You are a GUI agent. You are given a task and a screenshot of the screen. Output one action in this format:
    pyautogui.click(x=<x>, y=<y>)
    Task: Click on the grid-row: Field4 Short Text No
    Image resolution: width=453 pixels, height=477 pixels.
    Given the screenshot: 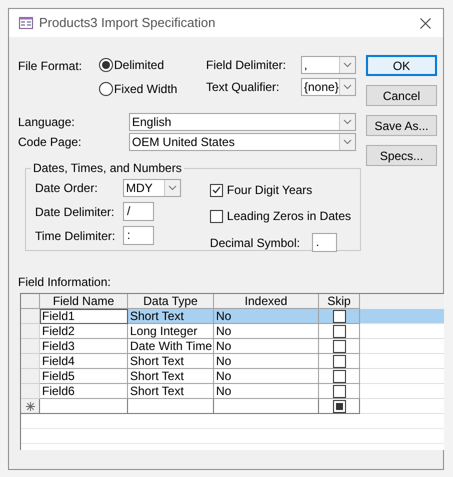 What is the action you would take?
    pyautogui.click(x=232, y=361)
    